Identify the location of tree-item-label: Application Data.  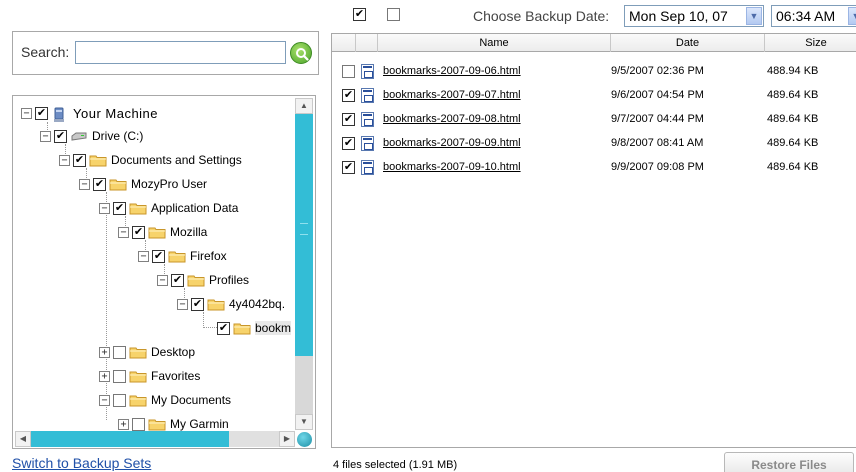
(195, 208).